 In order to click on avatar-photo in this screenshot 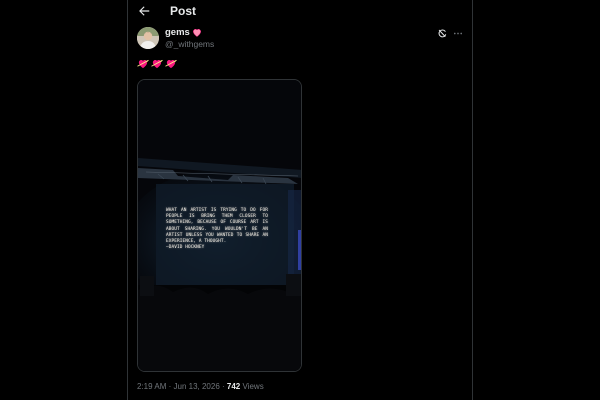, I will do `click(148, 38)`.